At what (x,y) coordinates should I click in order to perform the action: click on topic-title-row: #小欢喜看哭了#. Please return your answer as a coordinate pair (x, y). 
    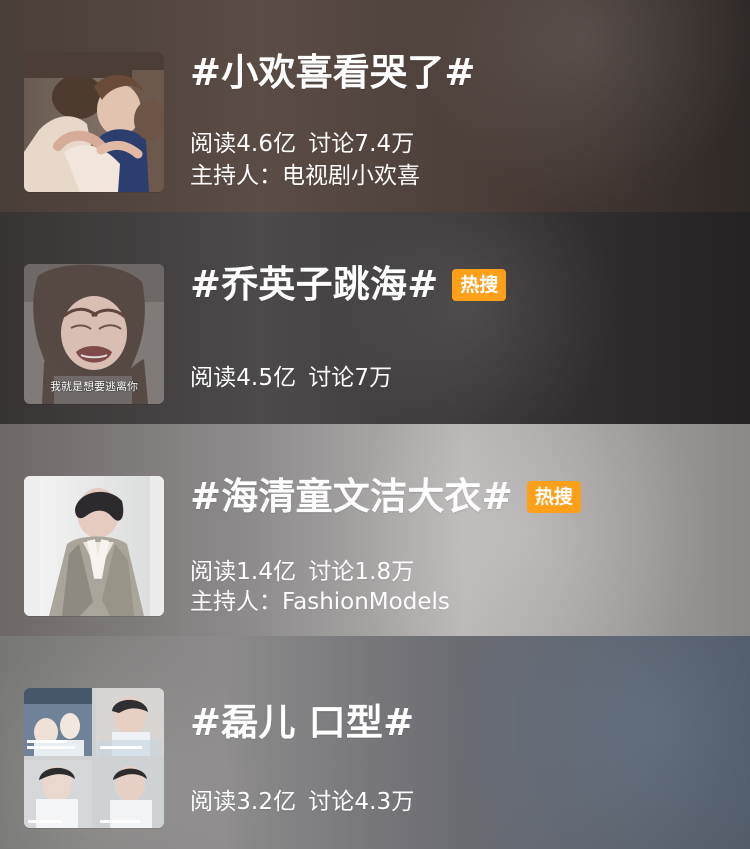
    Looking at the image, I should click on (458, 73).